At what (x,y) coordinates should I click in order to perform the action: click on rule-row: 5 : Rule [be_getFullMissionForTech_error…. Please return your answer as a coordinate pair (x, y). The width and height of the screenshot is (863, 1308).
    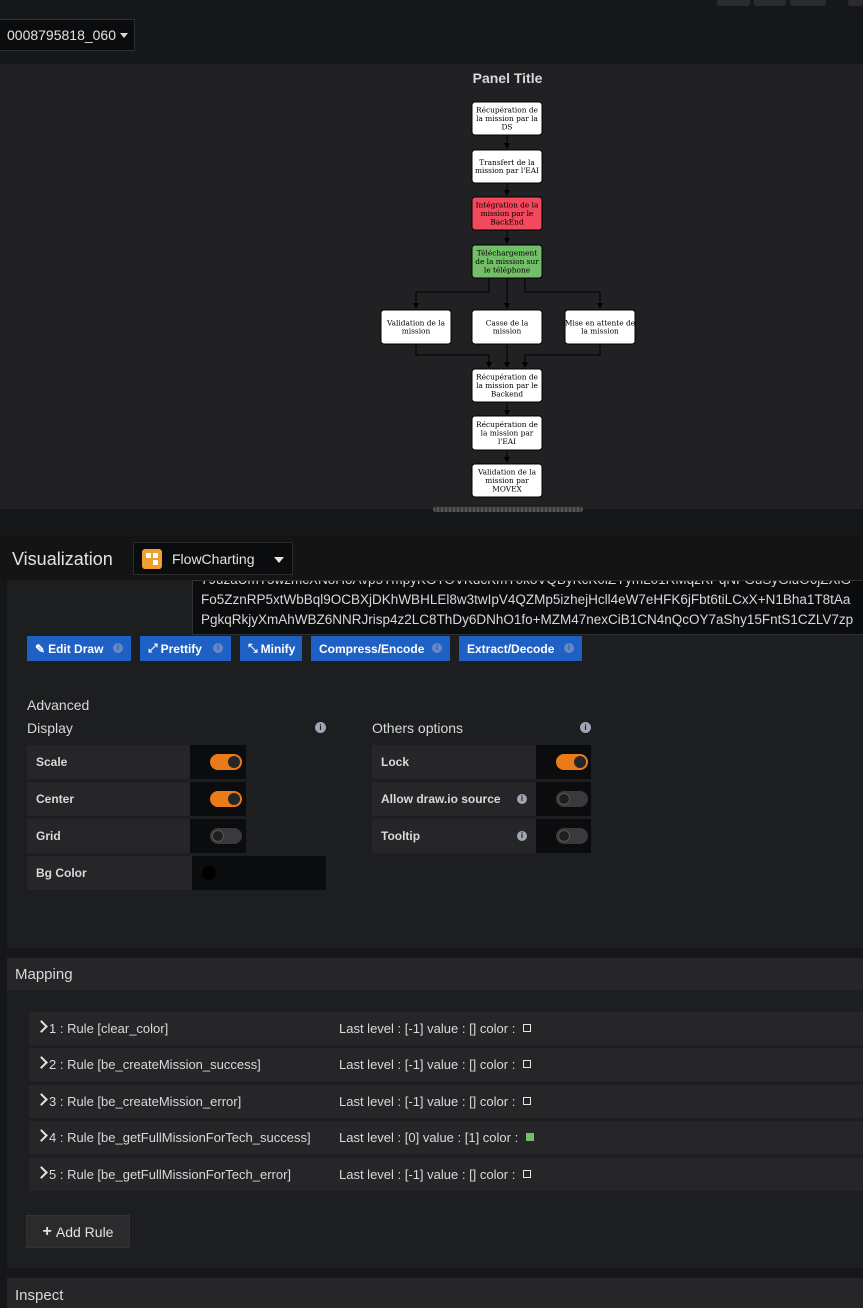
    Looking at the image, I should click on (446, 1174).